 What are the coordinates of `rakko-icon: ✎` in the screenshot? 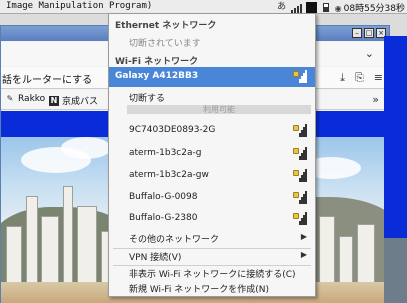 It's located at (10, 98).